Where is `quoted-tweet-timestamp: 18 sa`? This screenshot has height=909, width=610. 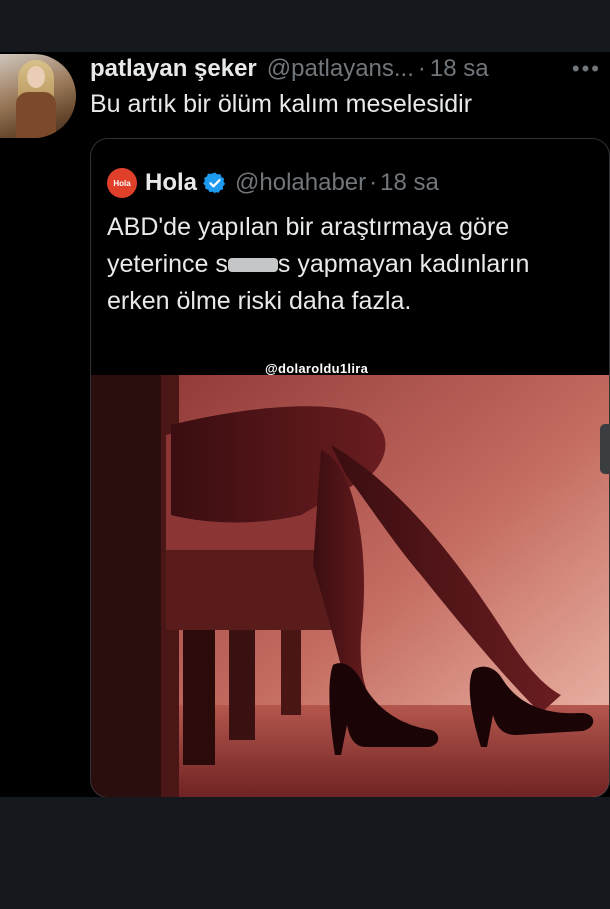
quoted-tweet-timestamp: 18 sa is located at coordinates (409, 183).